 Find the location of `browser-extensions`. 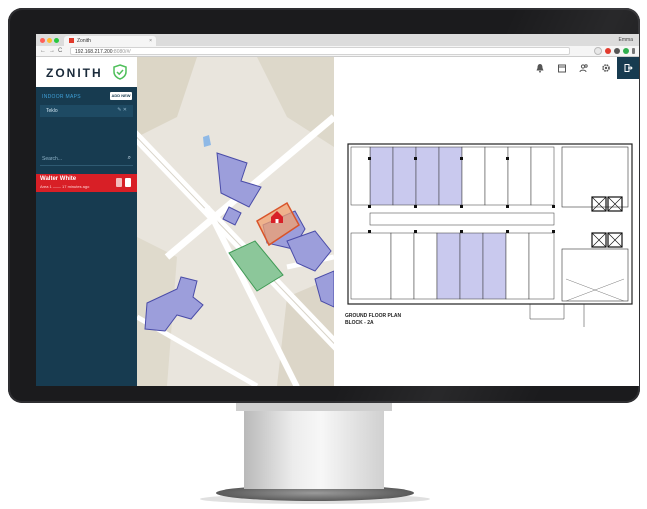

browser-extensions is located at coordinates (614, 51).